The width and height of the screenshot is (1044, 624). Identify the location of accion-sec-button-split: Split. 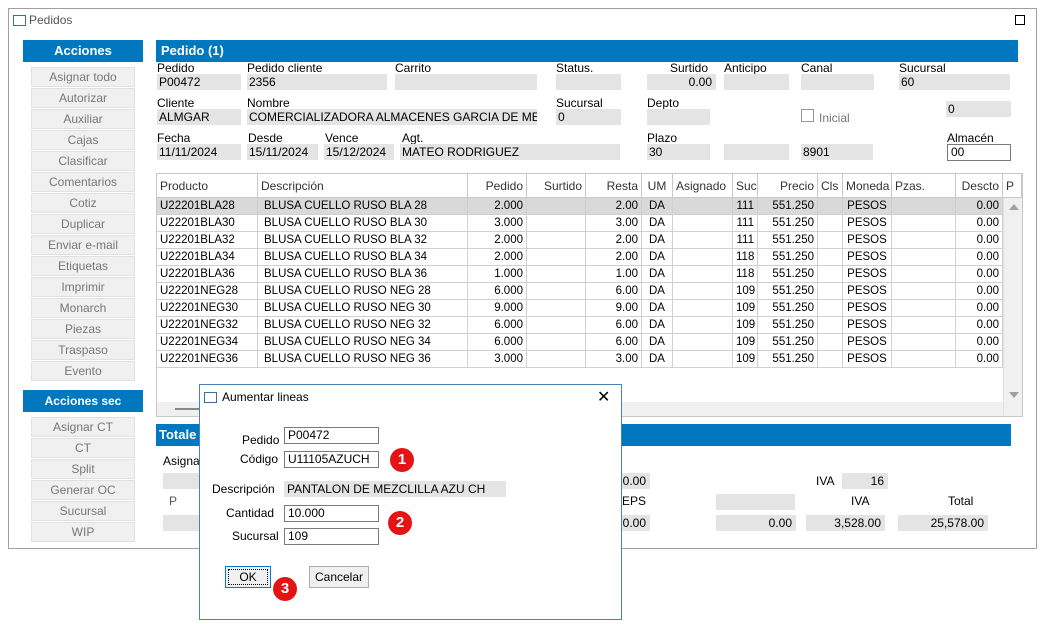
(83, 469).